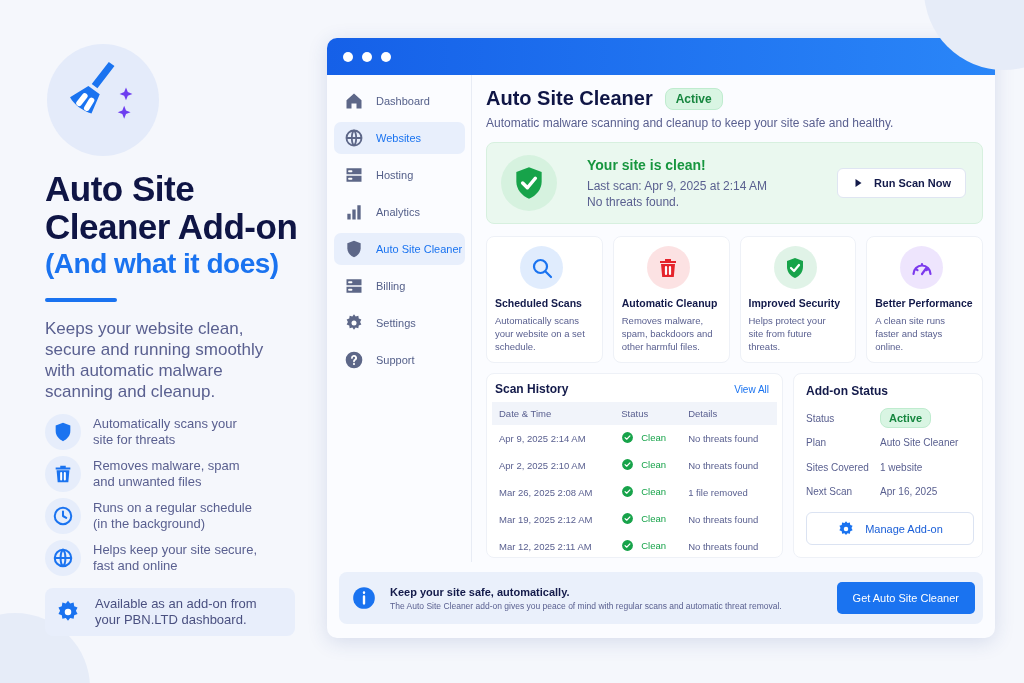 Image resolution: width=1024 pixels, height=683 pixels. What do you see at coordinates (647, 164) in the screenshot?
I see `status-title: Your site is clean!` at bounding box center [647, 164].